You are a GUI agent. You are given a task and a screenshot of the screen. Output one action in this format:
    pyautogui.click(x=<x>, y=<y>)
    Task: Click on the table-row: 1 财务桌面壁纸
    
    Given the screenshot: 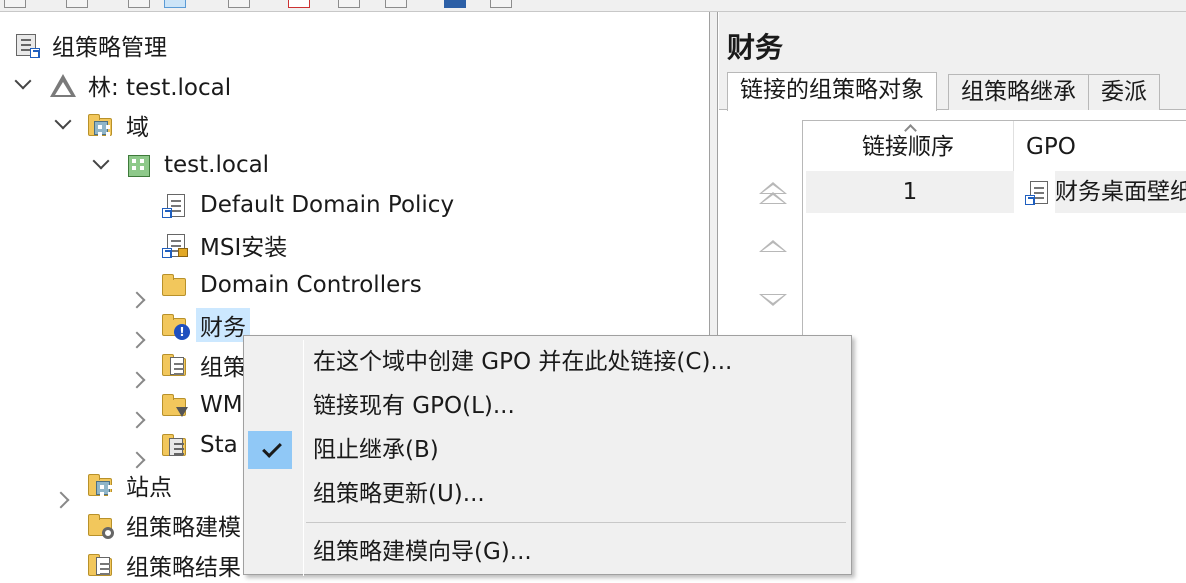 What is the action you would take?
    pyautogui.click(x=994, y=192)
    